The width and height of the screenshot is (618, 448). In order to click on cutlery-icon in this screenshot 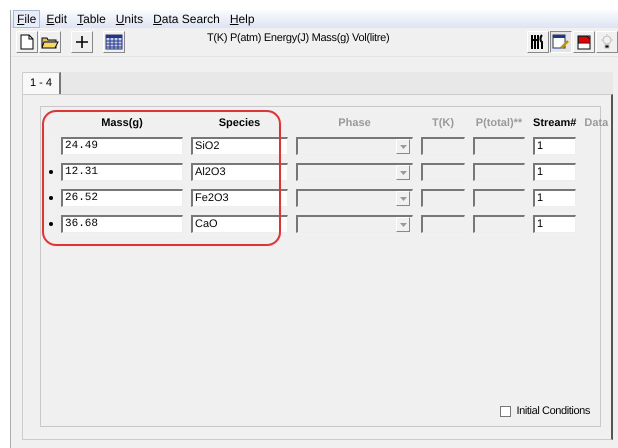, I will do `click(538, 42)`.